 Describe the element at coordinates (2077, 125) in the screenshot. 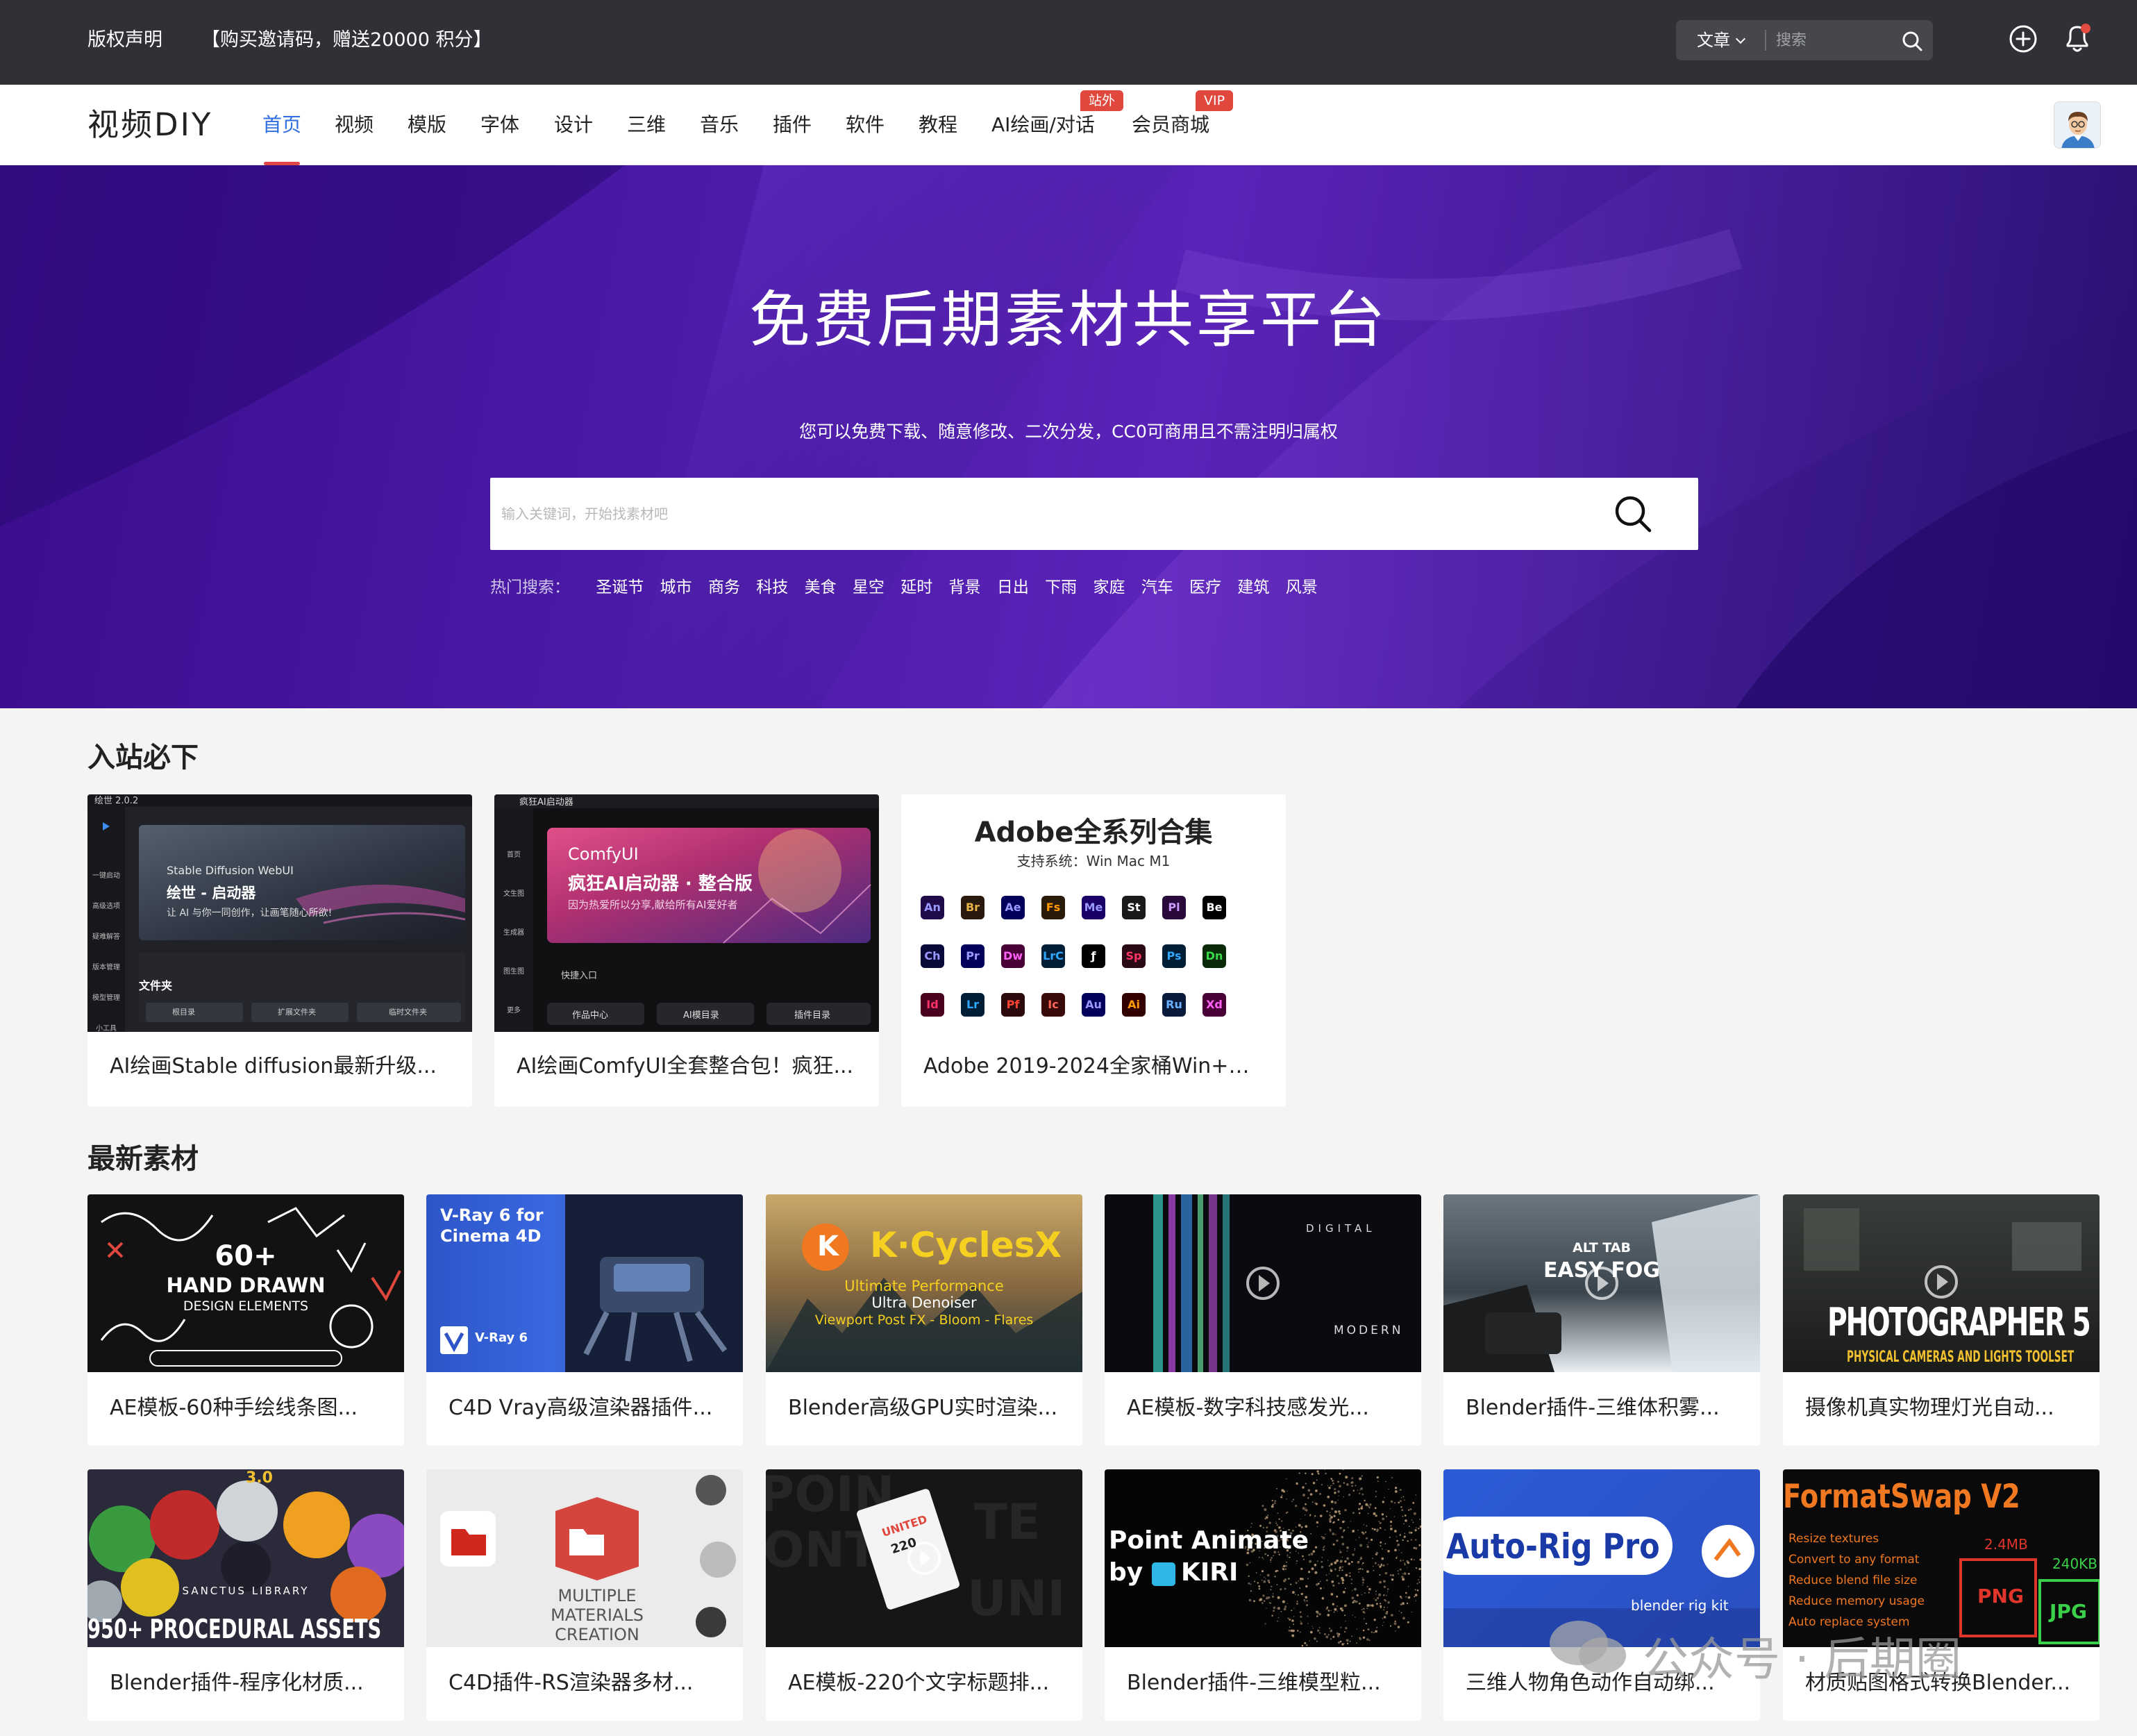

I see `avatar` at that location.